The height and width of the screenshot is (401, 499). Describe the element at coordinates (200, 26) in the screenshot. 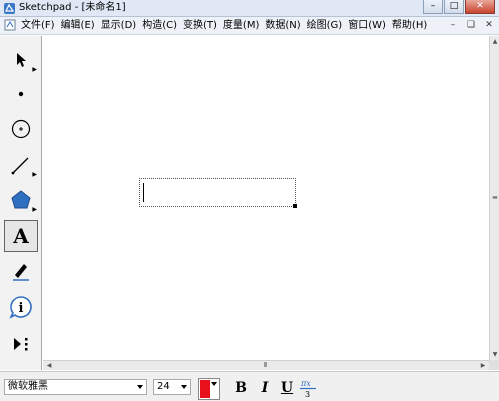

I see `menu-transform: 变换(T)` at that location.